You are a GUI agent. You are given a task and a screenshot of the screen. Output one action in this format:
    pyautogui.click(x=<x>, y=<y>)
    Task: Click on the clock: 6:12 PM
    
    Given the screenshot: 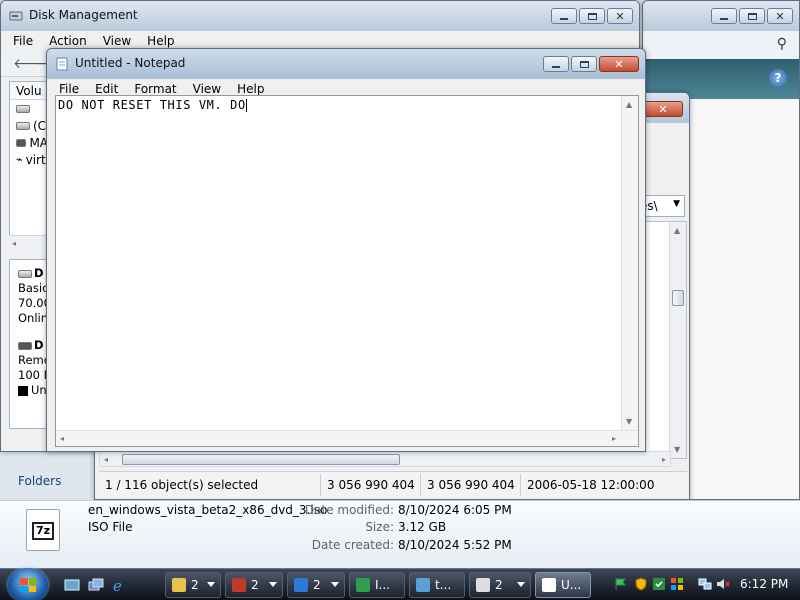 What is the action you would take?
    pyautogui.click(x=764, y=584)
    